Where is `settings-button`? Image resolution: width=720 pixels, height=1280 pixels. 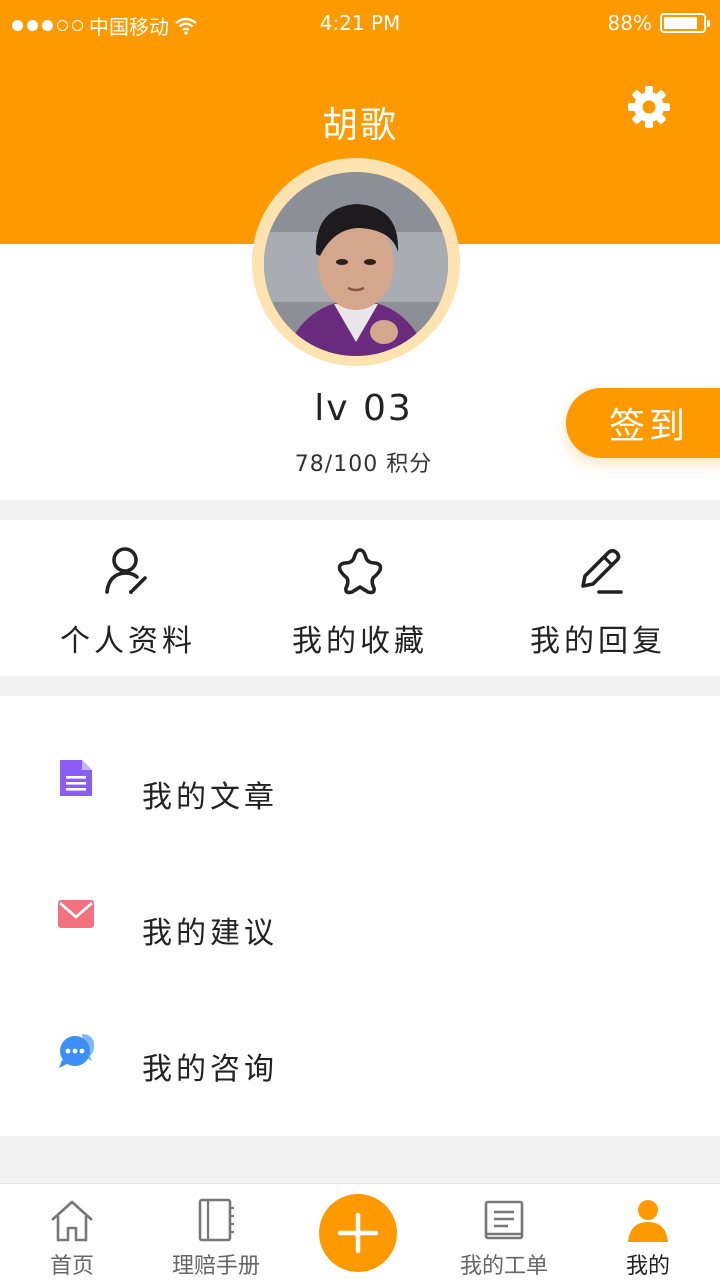 settings-button is located at coordinates (649, 107).